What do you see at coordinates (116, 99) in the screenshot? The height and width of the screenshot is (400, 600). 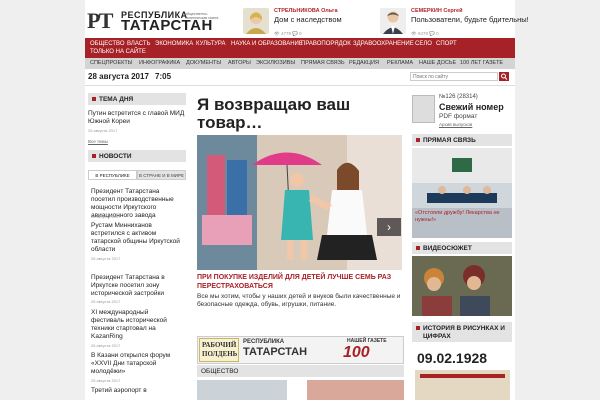 I see `theme-header-label: ТЕМА ДНЯ` at bounding box center [116, 99].